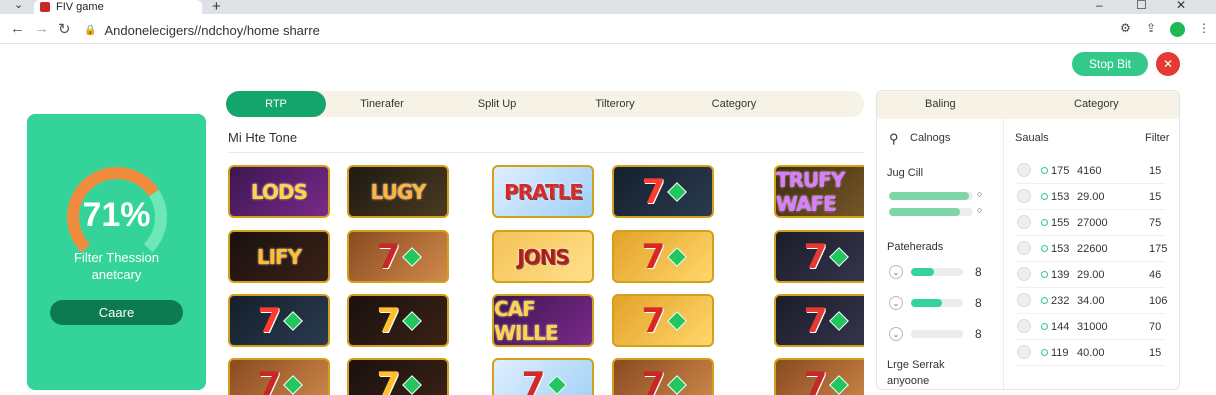  I want to click on panel-tab-category: Category, so click(1096, 104).